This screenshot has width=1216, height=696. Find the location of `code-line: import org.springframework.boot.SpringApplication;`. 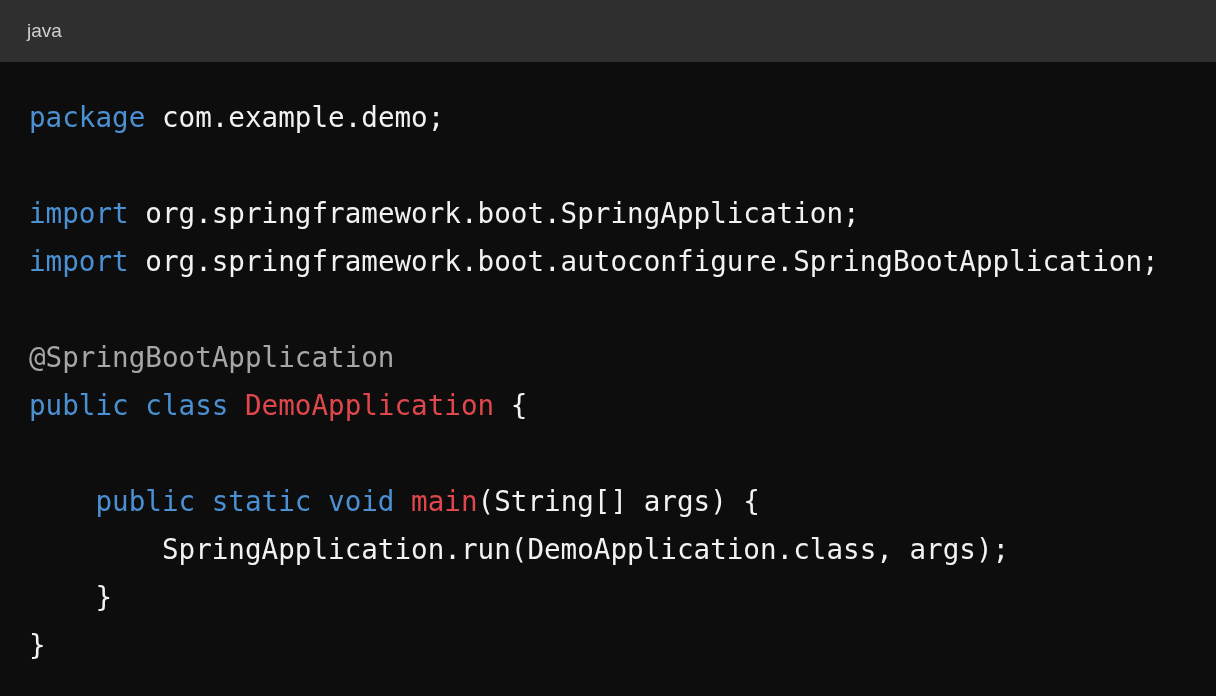

code-line: import org.springframework.boot.SpringApplication; is located at coordinates (444, 214).